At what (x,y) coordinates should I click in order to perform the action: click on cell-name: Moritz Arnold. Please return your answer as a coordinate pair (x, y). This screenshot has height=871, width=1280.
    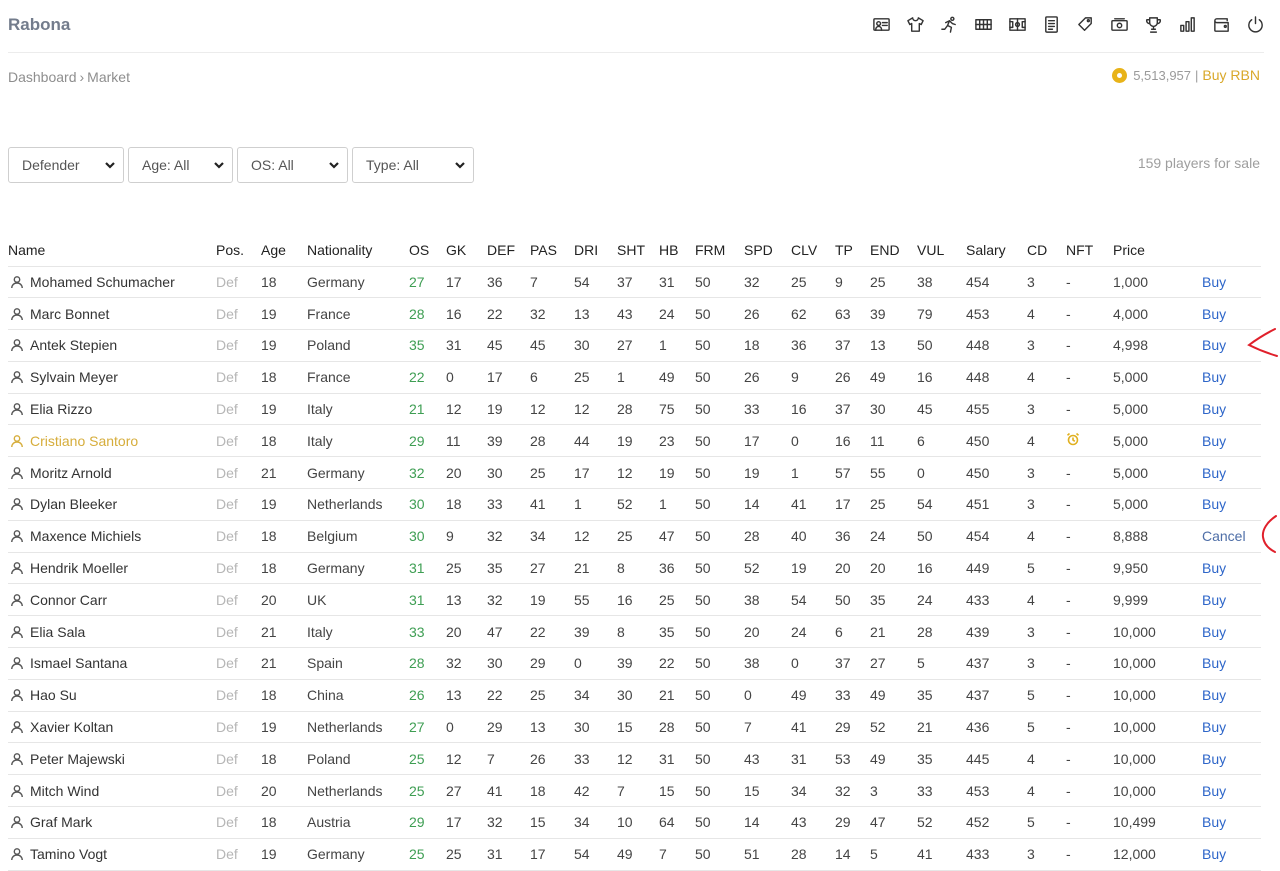
    Looking at the image, I should click on (112, 472).